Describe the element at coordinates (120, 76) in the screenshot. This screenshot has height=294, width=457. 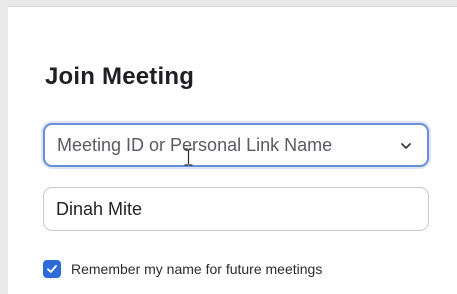
I see `page-title: Join Meeting` at that location.